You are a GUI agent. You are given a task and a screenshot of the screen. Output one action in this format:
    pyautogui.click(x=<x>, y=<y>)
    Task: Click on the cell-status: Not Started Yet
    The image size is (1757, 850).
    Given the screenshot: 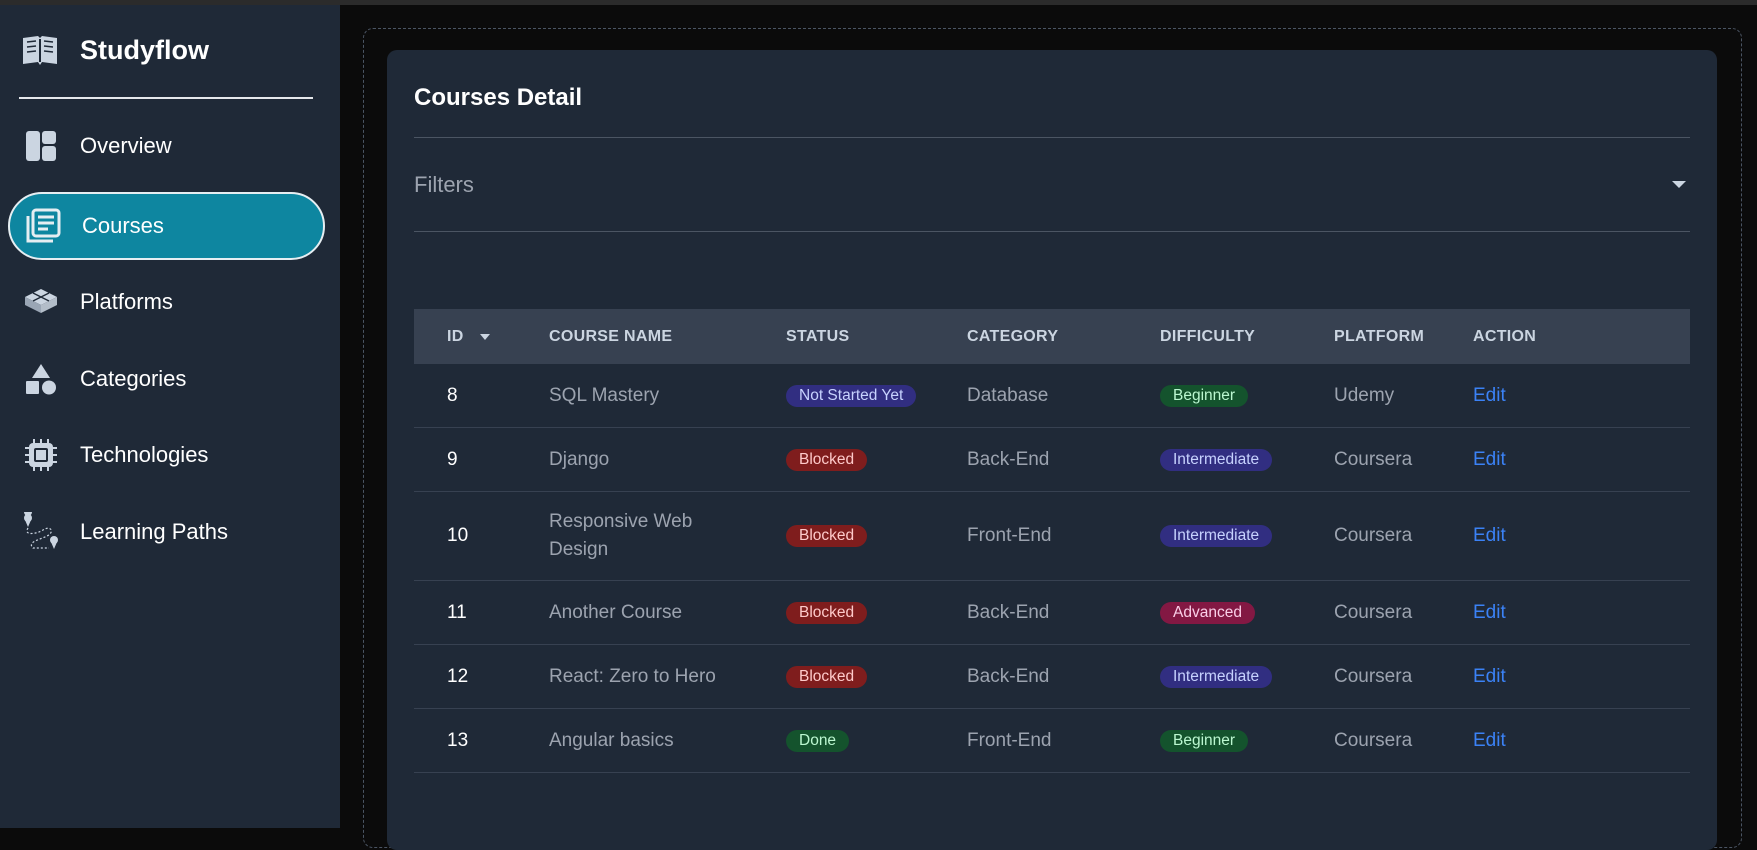 What is the action you would take?
    pyautogui.click(x=851, y=395)
    